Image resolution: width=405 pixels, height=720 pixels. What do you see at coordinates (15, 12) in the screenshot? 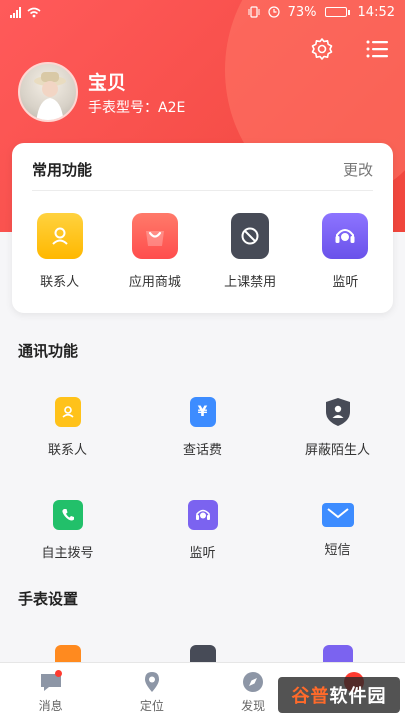
I see `signal-icon` at bounding box center [15, 12].